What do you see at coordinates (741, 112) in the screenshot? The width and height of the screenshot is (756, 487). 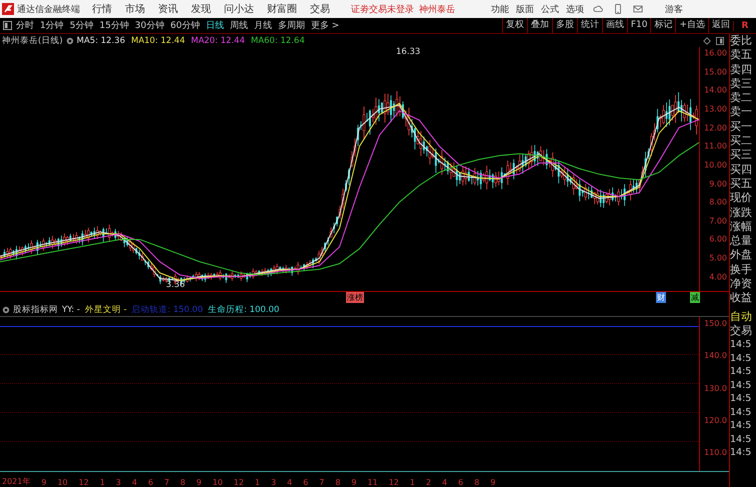 I see `quote-field-label: 卖一` at bounding box center [741, 112].